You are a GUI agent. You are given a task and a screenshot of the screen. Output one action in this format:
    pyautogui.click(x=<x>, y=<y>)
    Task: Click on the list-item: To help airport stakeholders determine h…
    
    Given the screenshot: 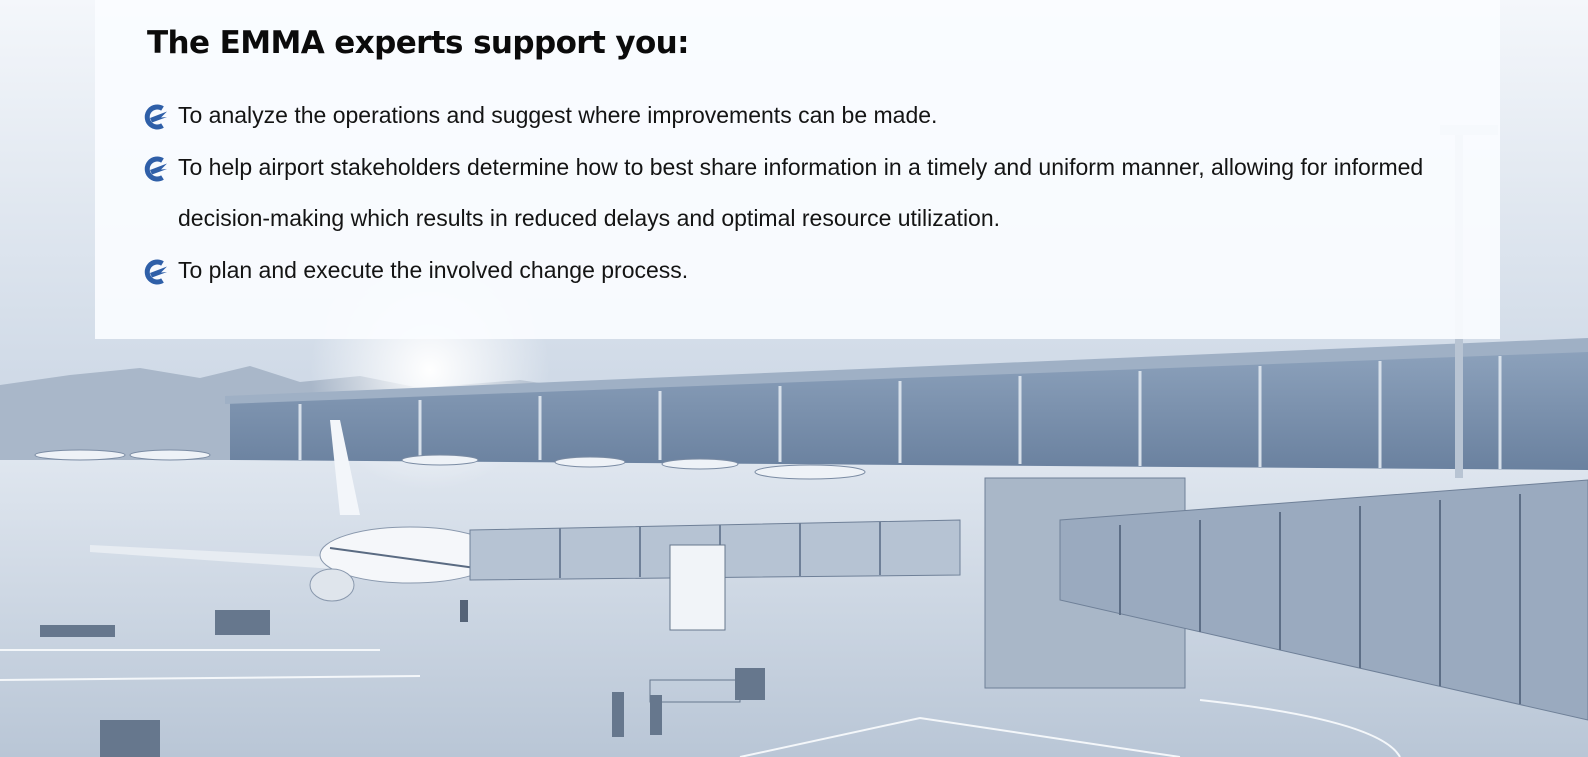 What is the action you would take?
    pyautogui.click(x=792, y=193)
    